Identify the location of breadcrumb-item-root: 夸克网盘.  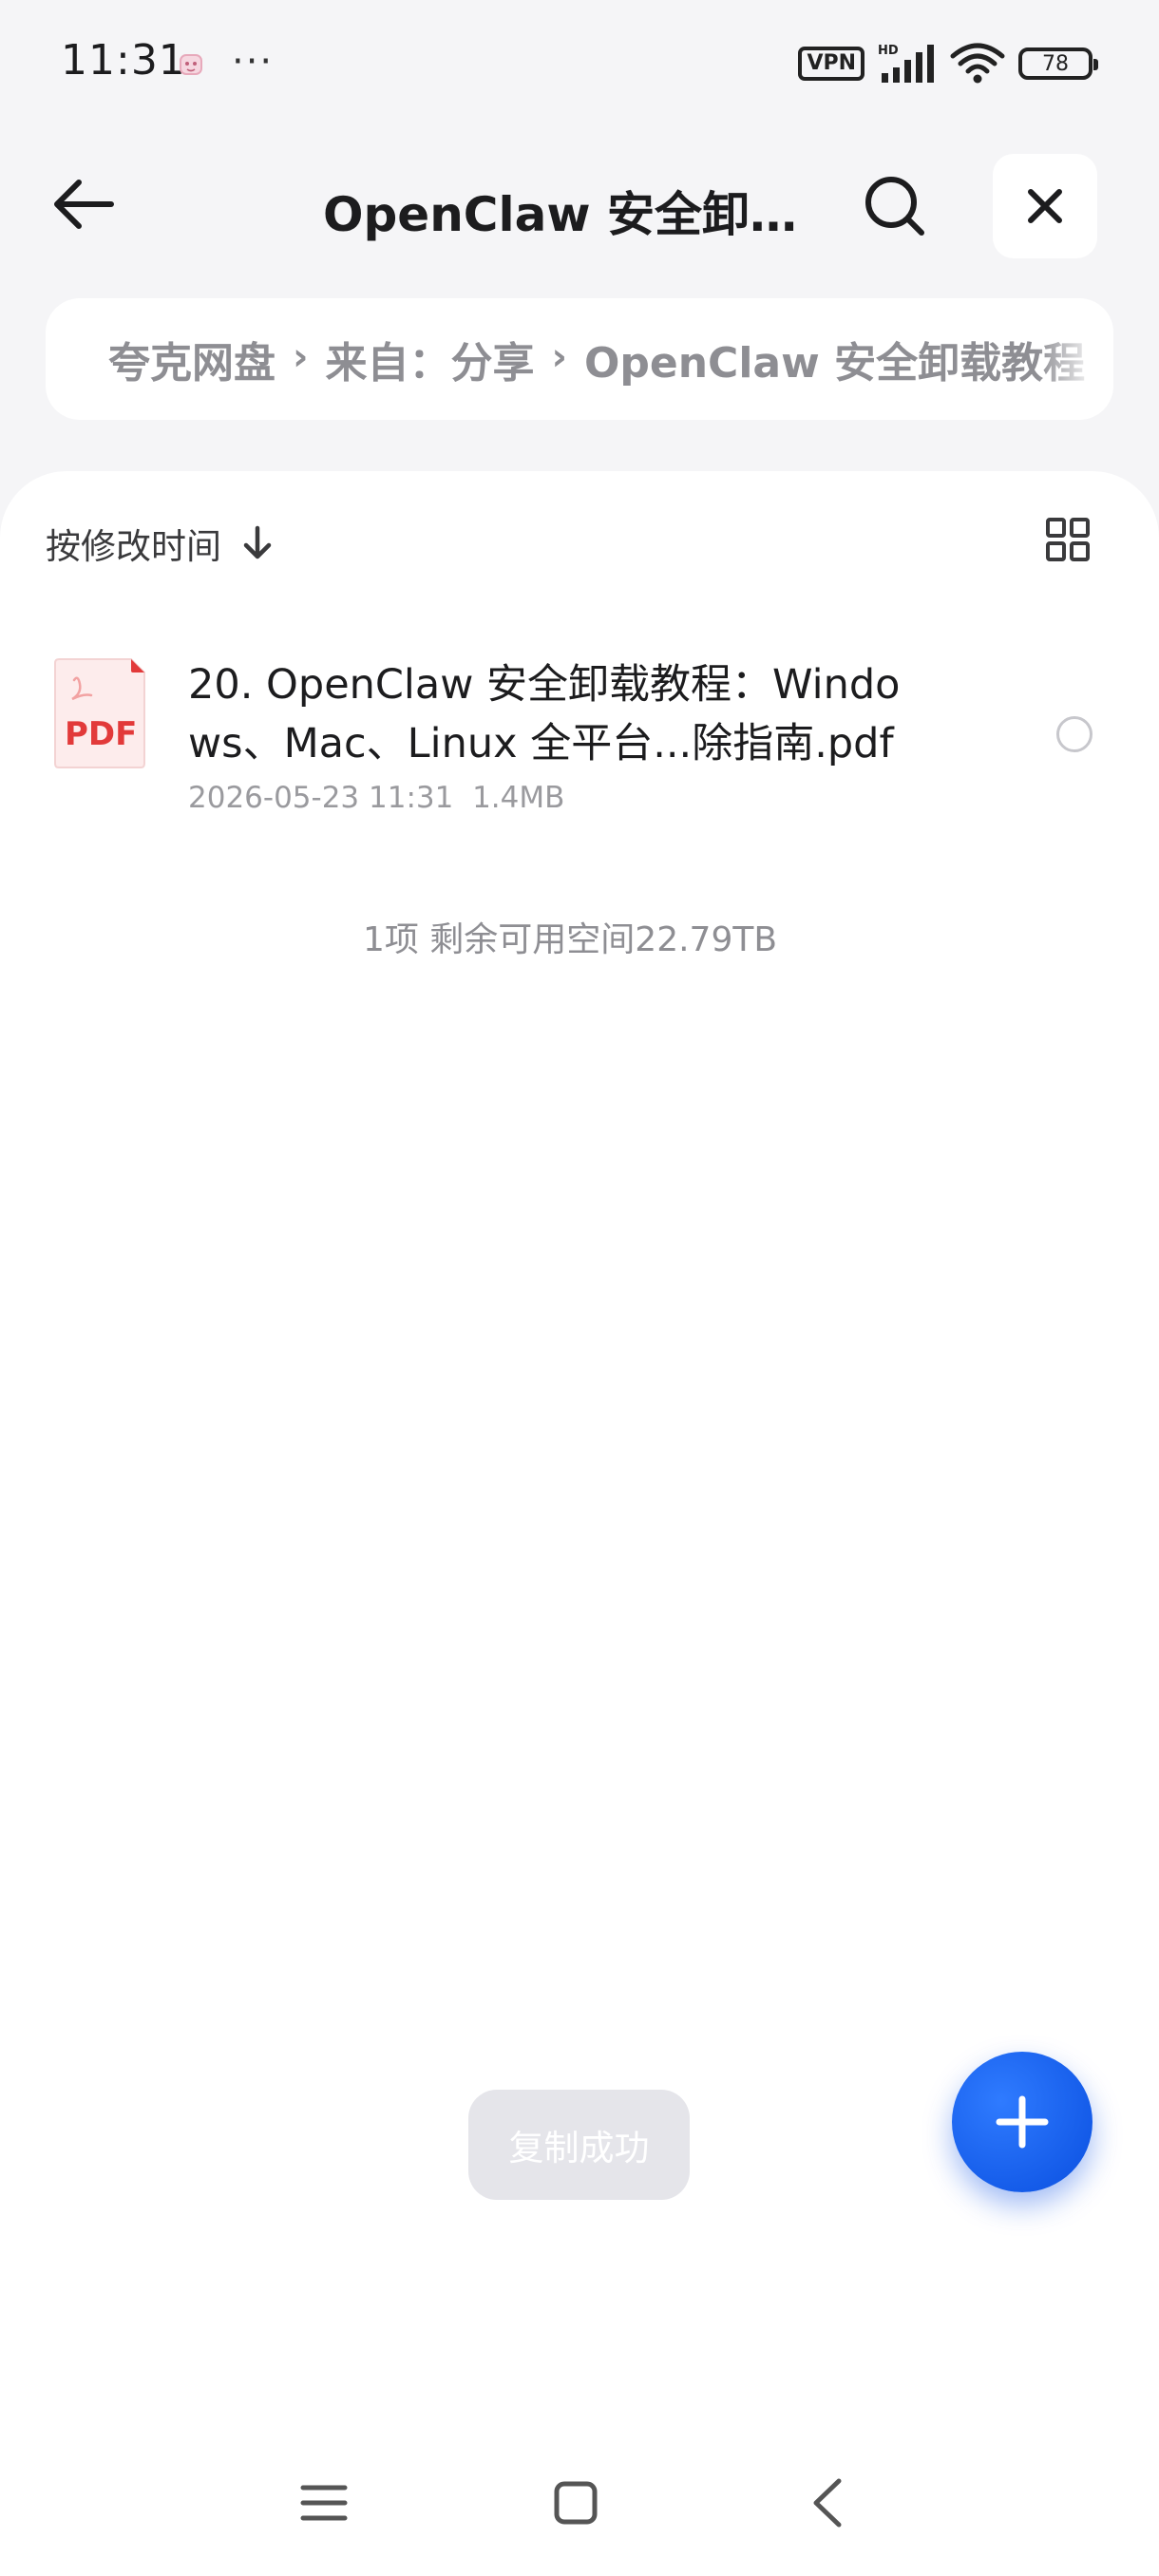
(192, 359).